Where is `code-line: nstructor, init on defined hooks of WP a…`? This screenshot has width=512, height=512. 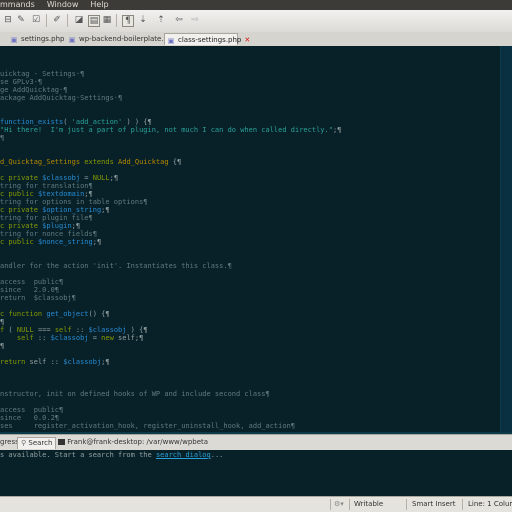
code-line: nstructor, init on defined hooks of WP a… is located at coordinates (250, 394).